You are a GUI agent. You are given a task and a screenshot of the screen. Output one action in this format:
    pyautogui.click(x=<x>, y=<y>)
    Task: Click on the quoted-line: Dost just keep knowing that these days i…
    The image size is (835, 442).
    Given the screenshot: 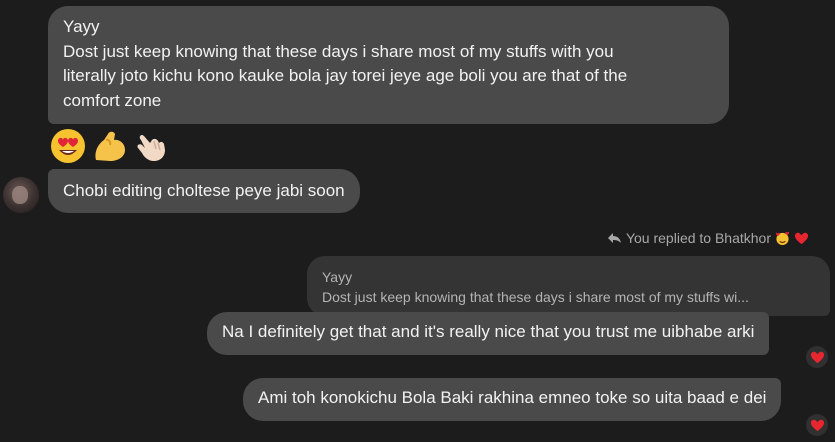 What is the action you would take?
    pyautogui.click(x=535, y=297)
    